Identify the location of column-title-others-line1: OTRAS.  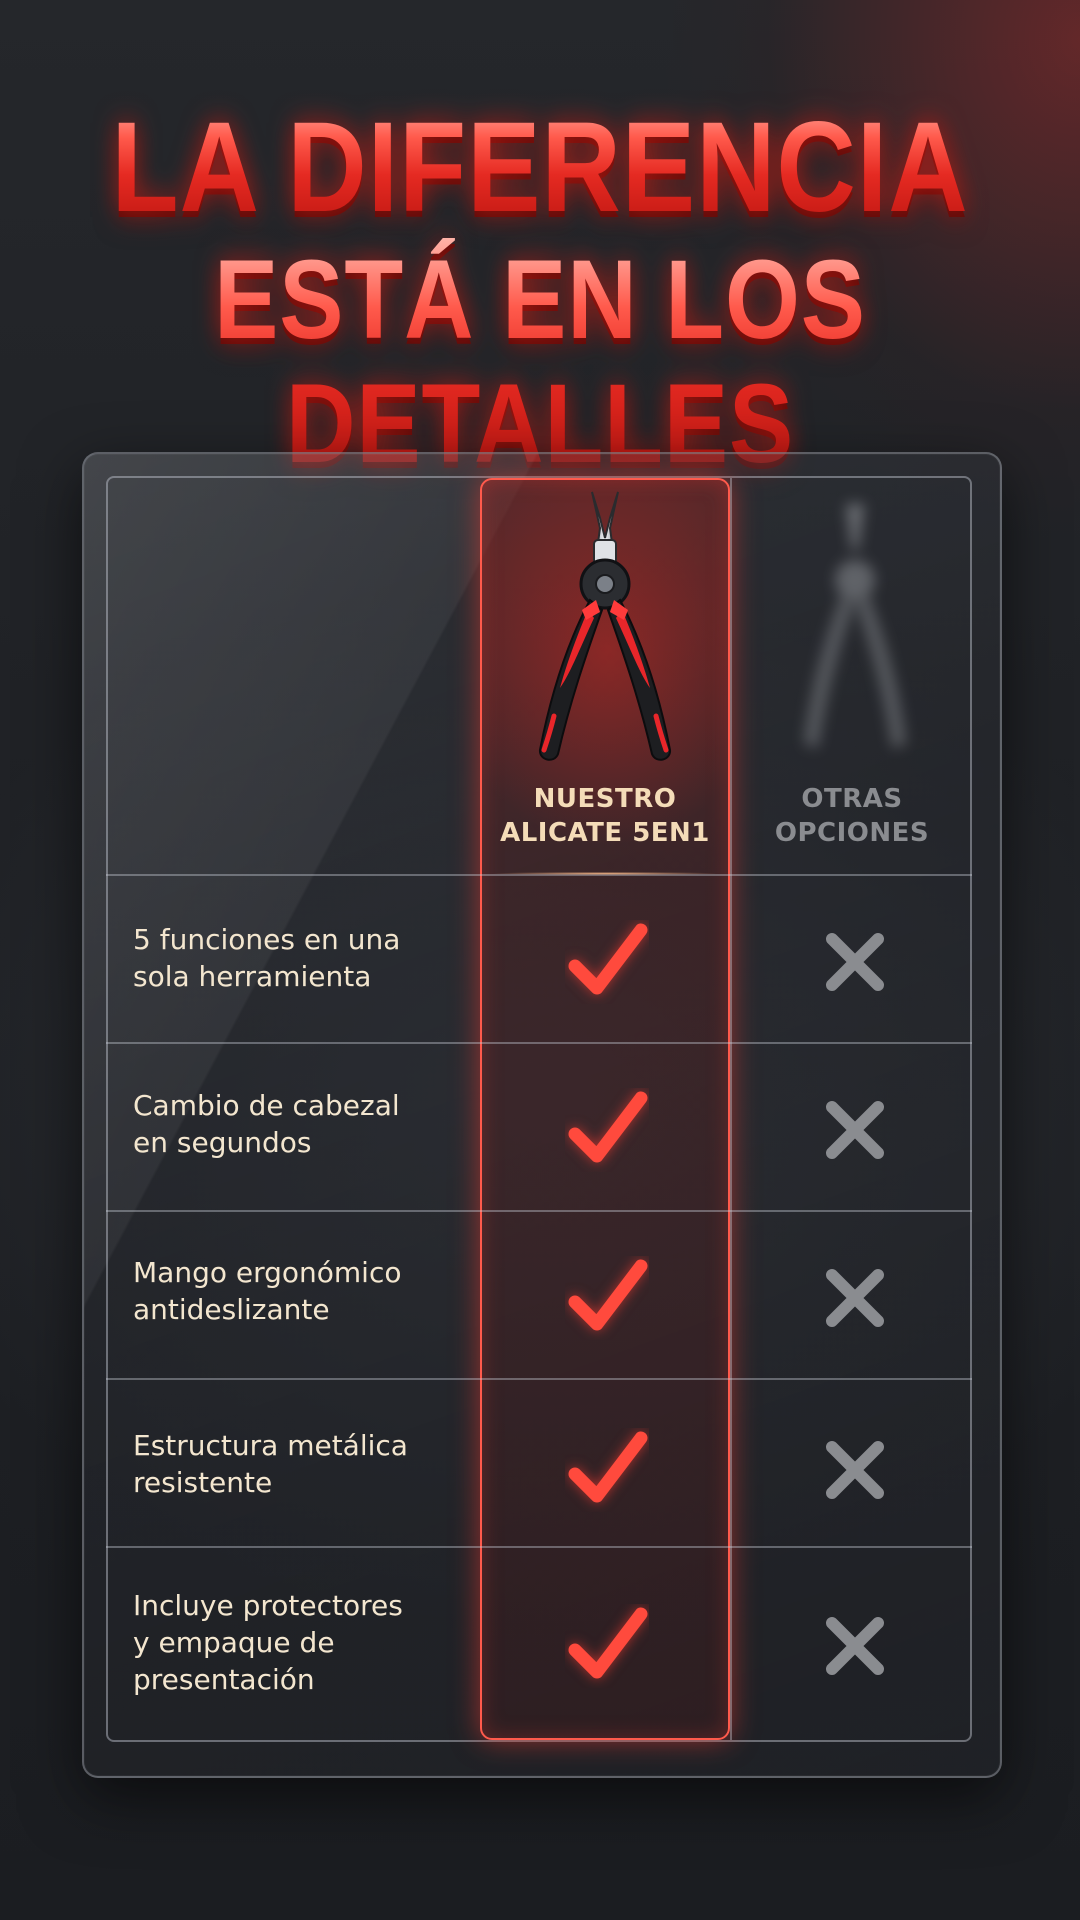
(852, 799).